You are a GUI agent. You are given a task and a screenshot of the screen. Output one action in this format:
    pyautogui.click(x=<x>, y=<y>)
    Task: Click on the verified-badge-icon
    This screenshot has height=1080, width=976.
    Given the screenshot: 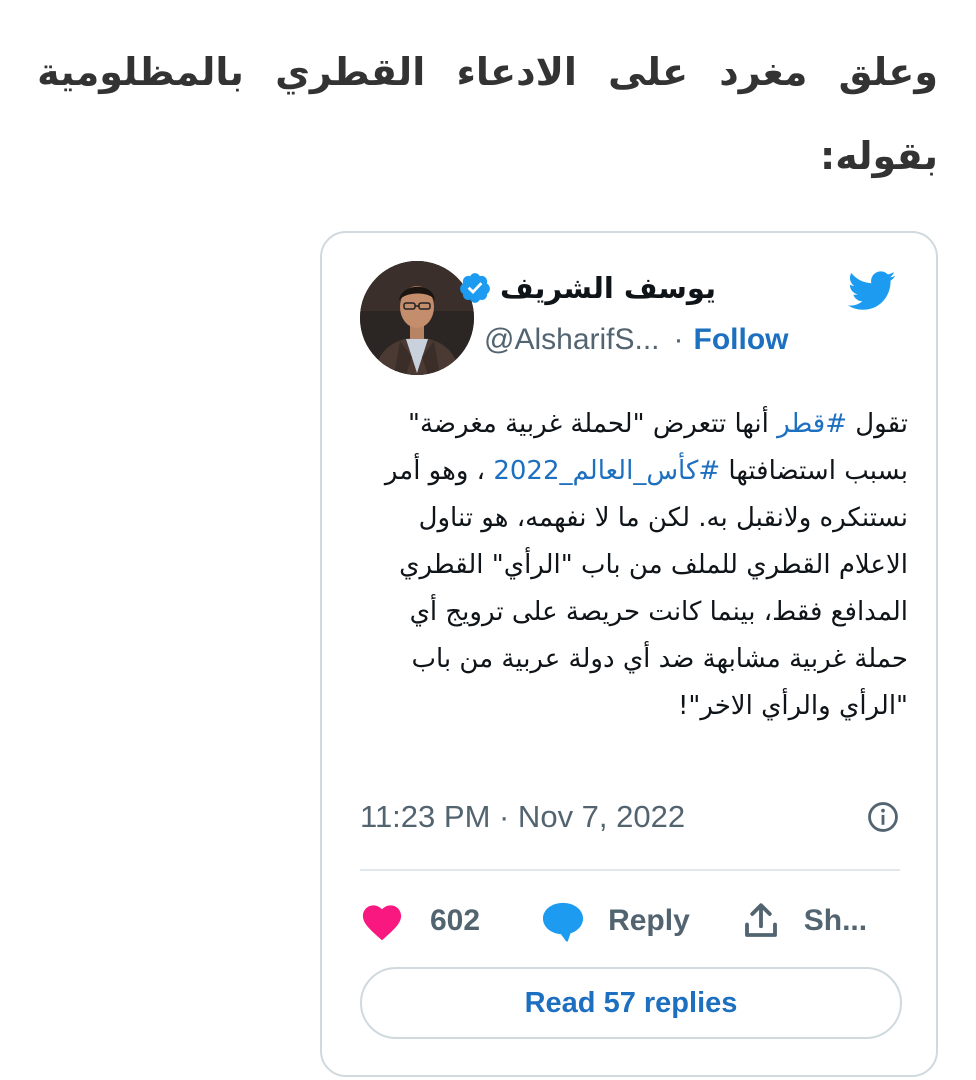 What is the action you would take?
    pyautogui.click(x=475, y=288)
    